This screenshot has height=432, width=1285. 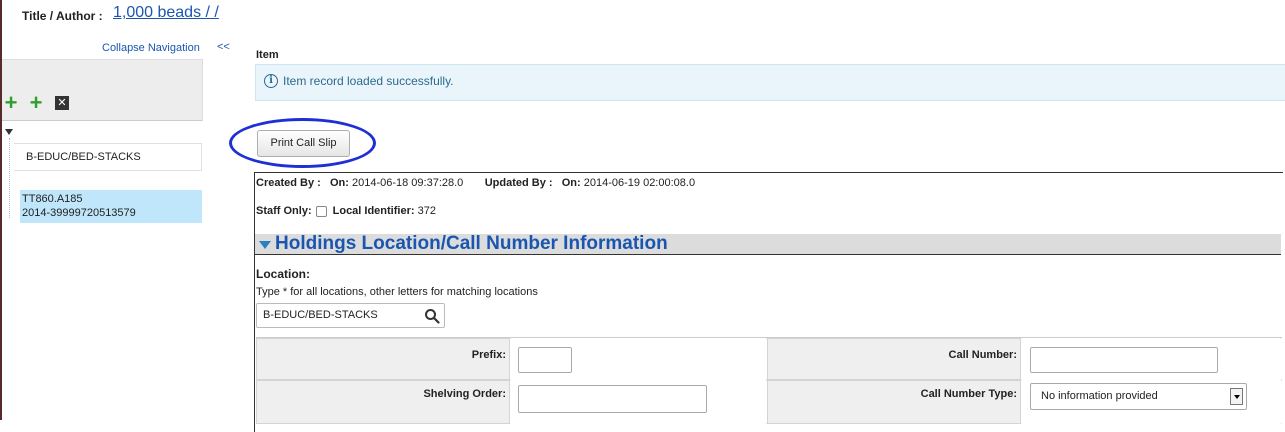 I want to click on local-identifier-label: Local Identifier:, so click(x=373, y=211).